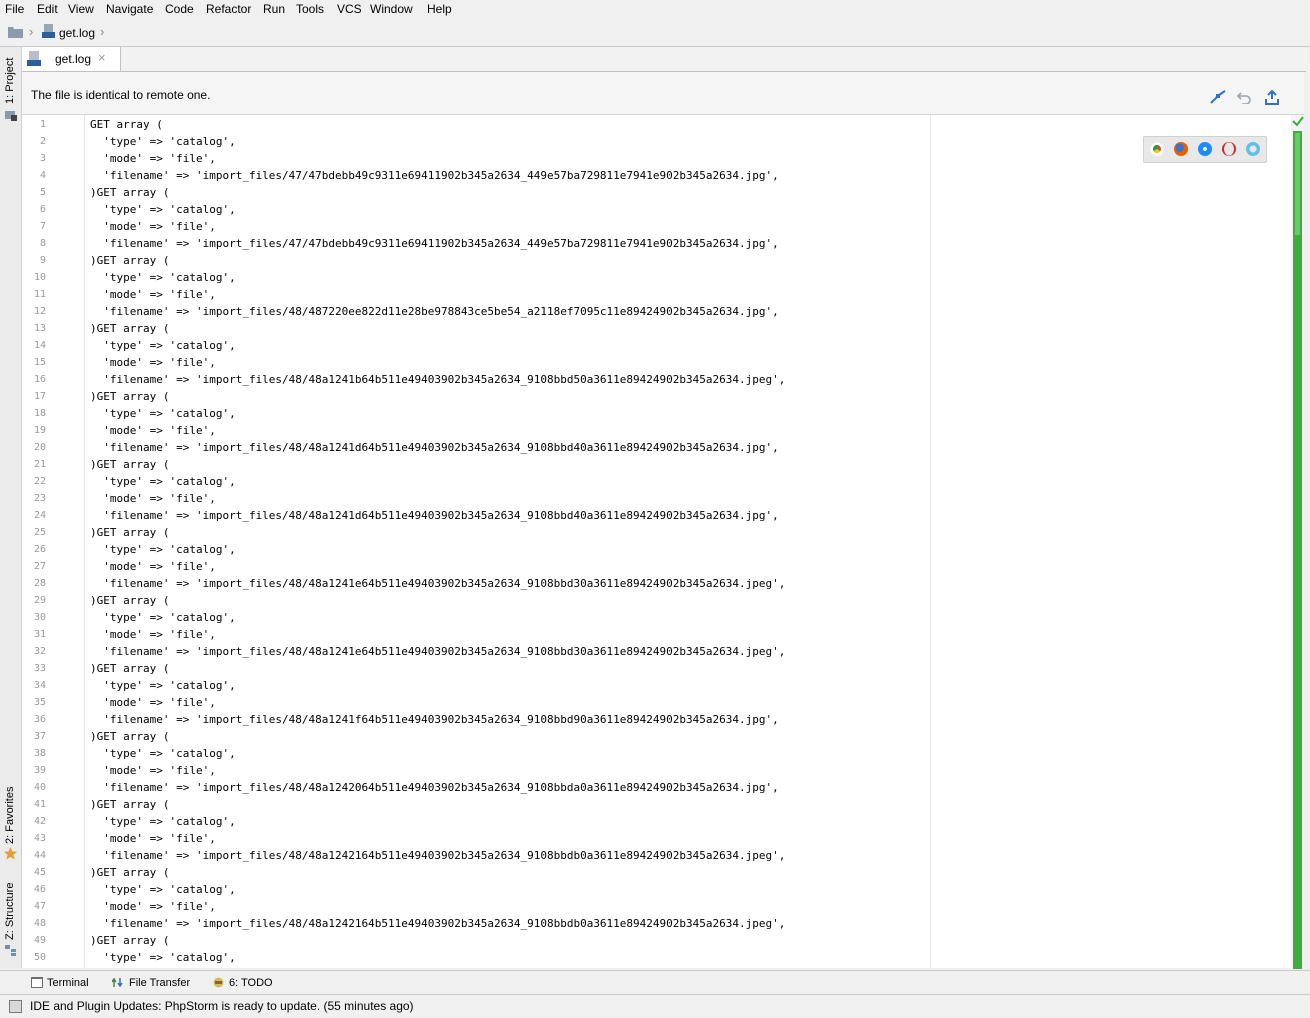 This screenshot has height=1018, width=1310. Describe the element at coordinates (39, 838) in the screenshot. I see `line-number: 43` at that location.